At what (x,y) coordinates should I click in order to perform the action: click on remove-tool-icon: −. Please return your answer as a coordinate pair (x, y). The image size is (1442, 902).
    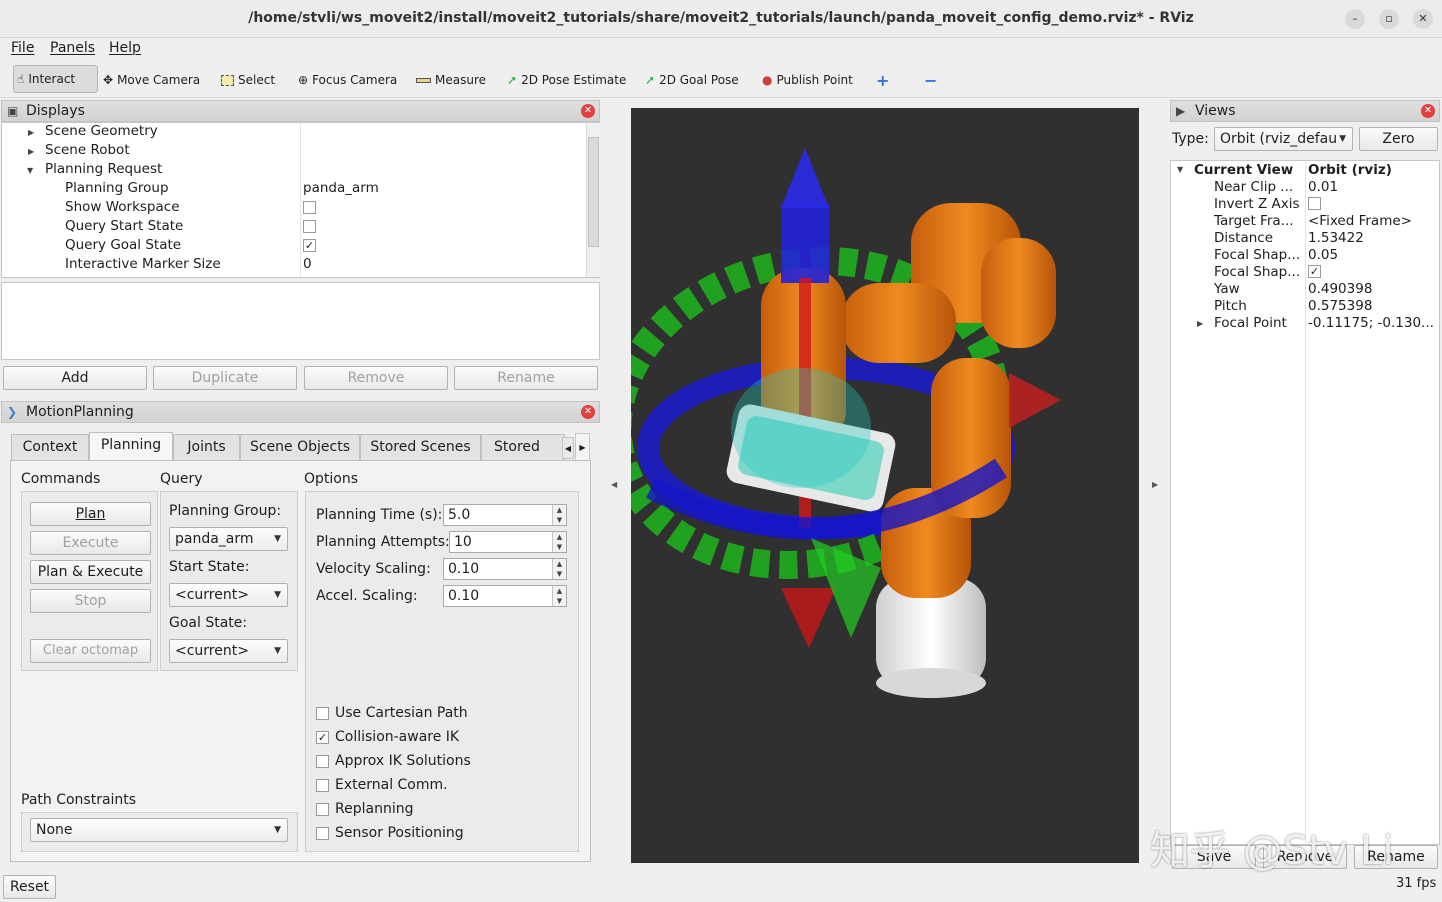
    Looking at the image, I should click on (930, 80).